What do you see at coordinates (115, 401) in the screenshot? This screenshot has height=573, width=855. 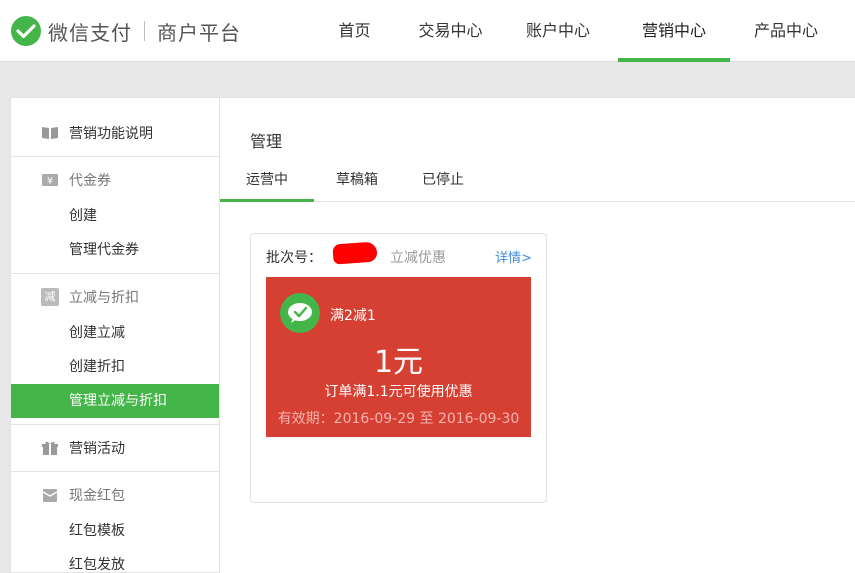 I see `sidebar-item-manage-discount: 管理立减与折扣` at bounding box center [115, 401].